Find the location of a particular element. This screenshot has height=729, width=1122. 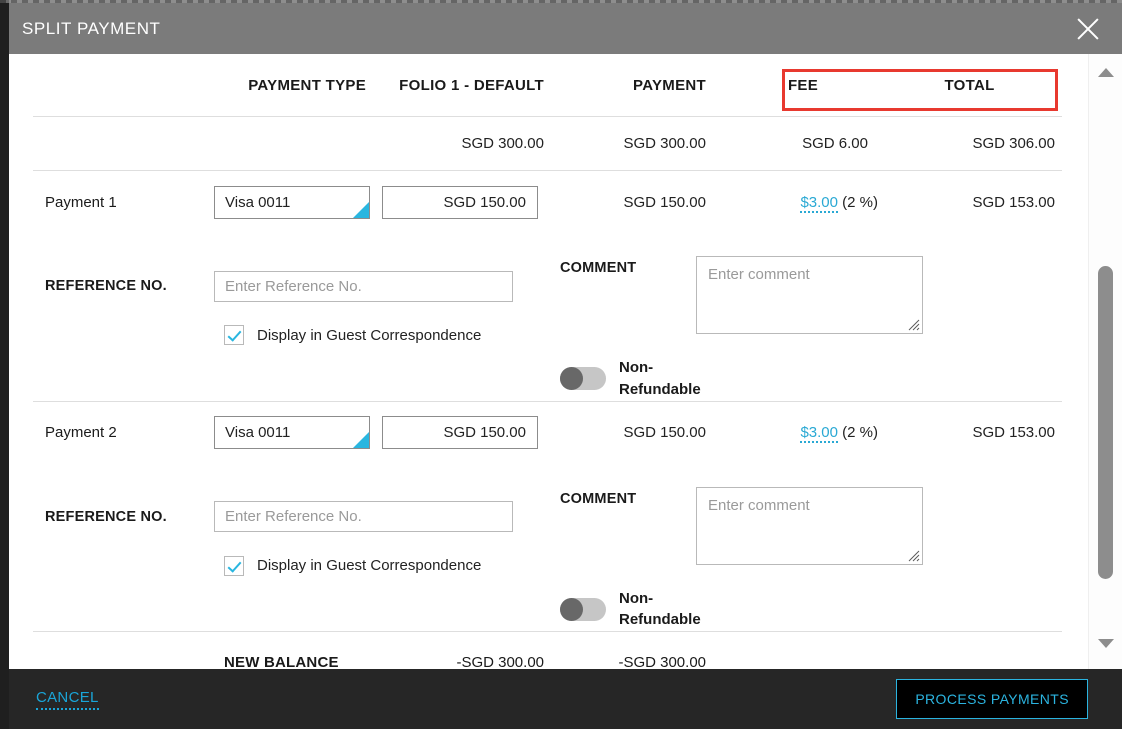

new-balance-folio: -SGD 300.00 is located at coordinates (500, 661).